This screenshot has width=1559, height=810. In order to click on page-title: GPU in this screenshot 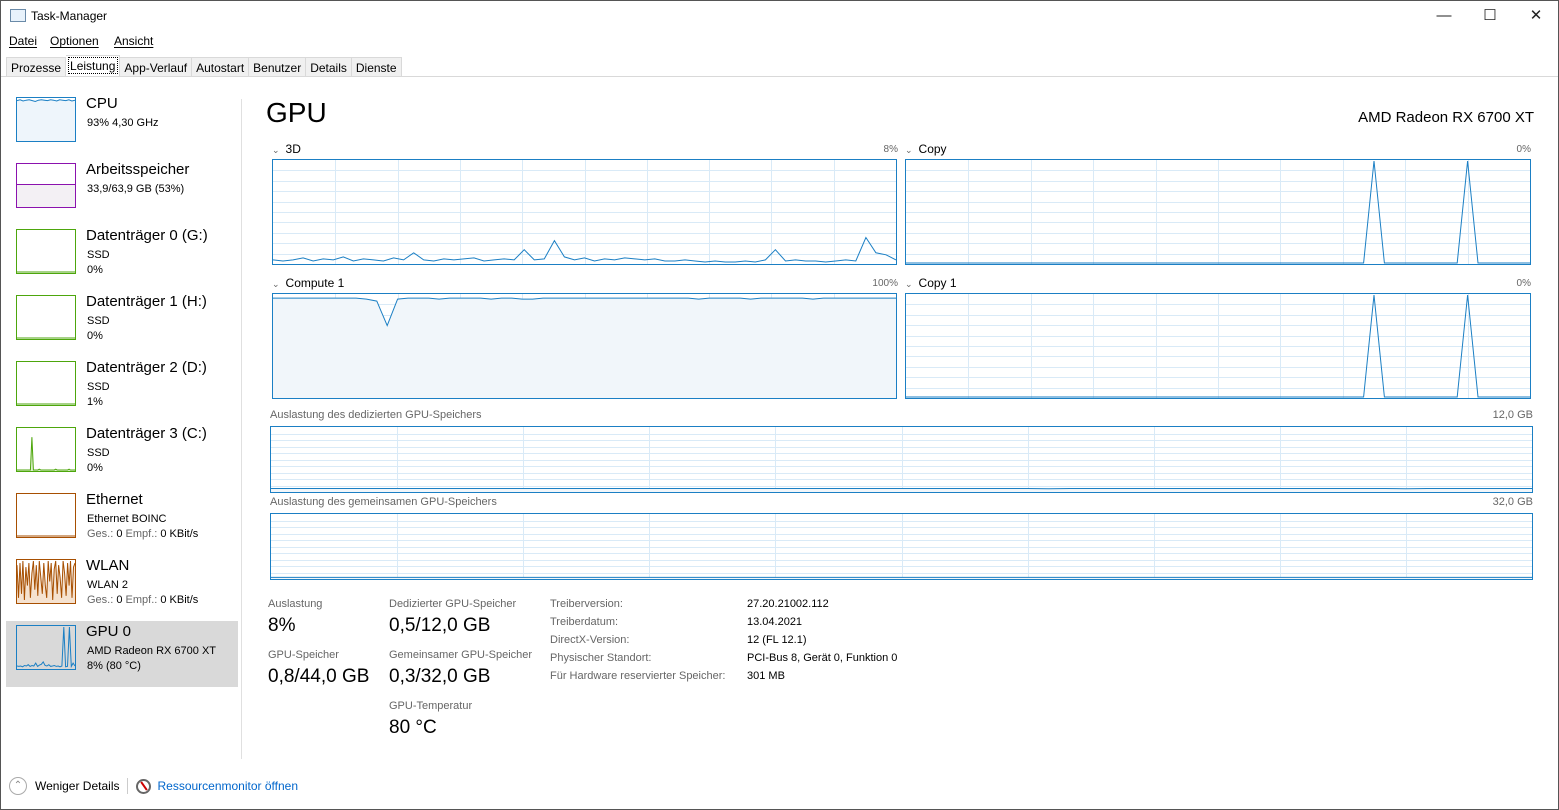, I will do `click(296, 112)`.